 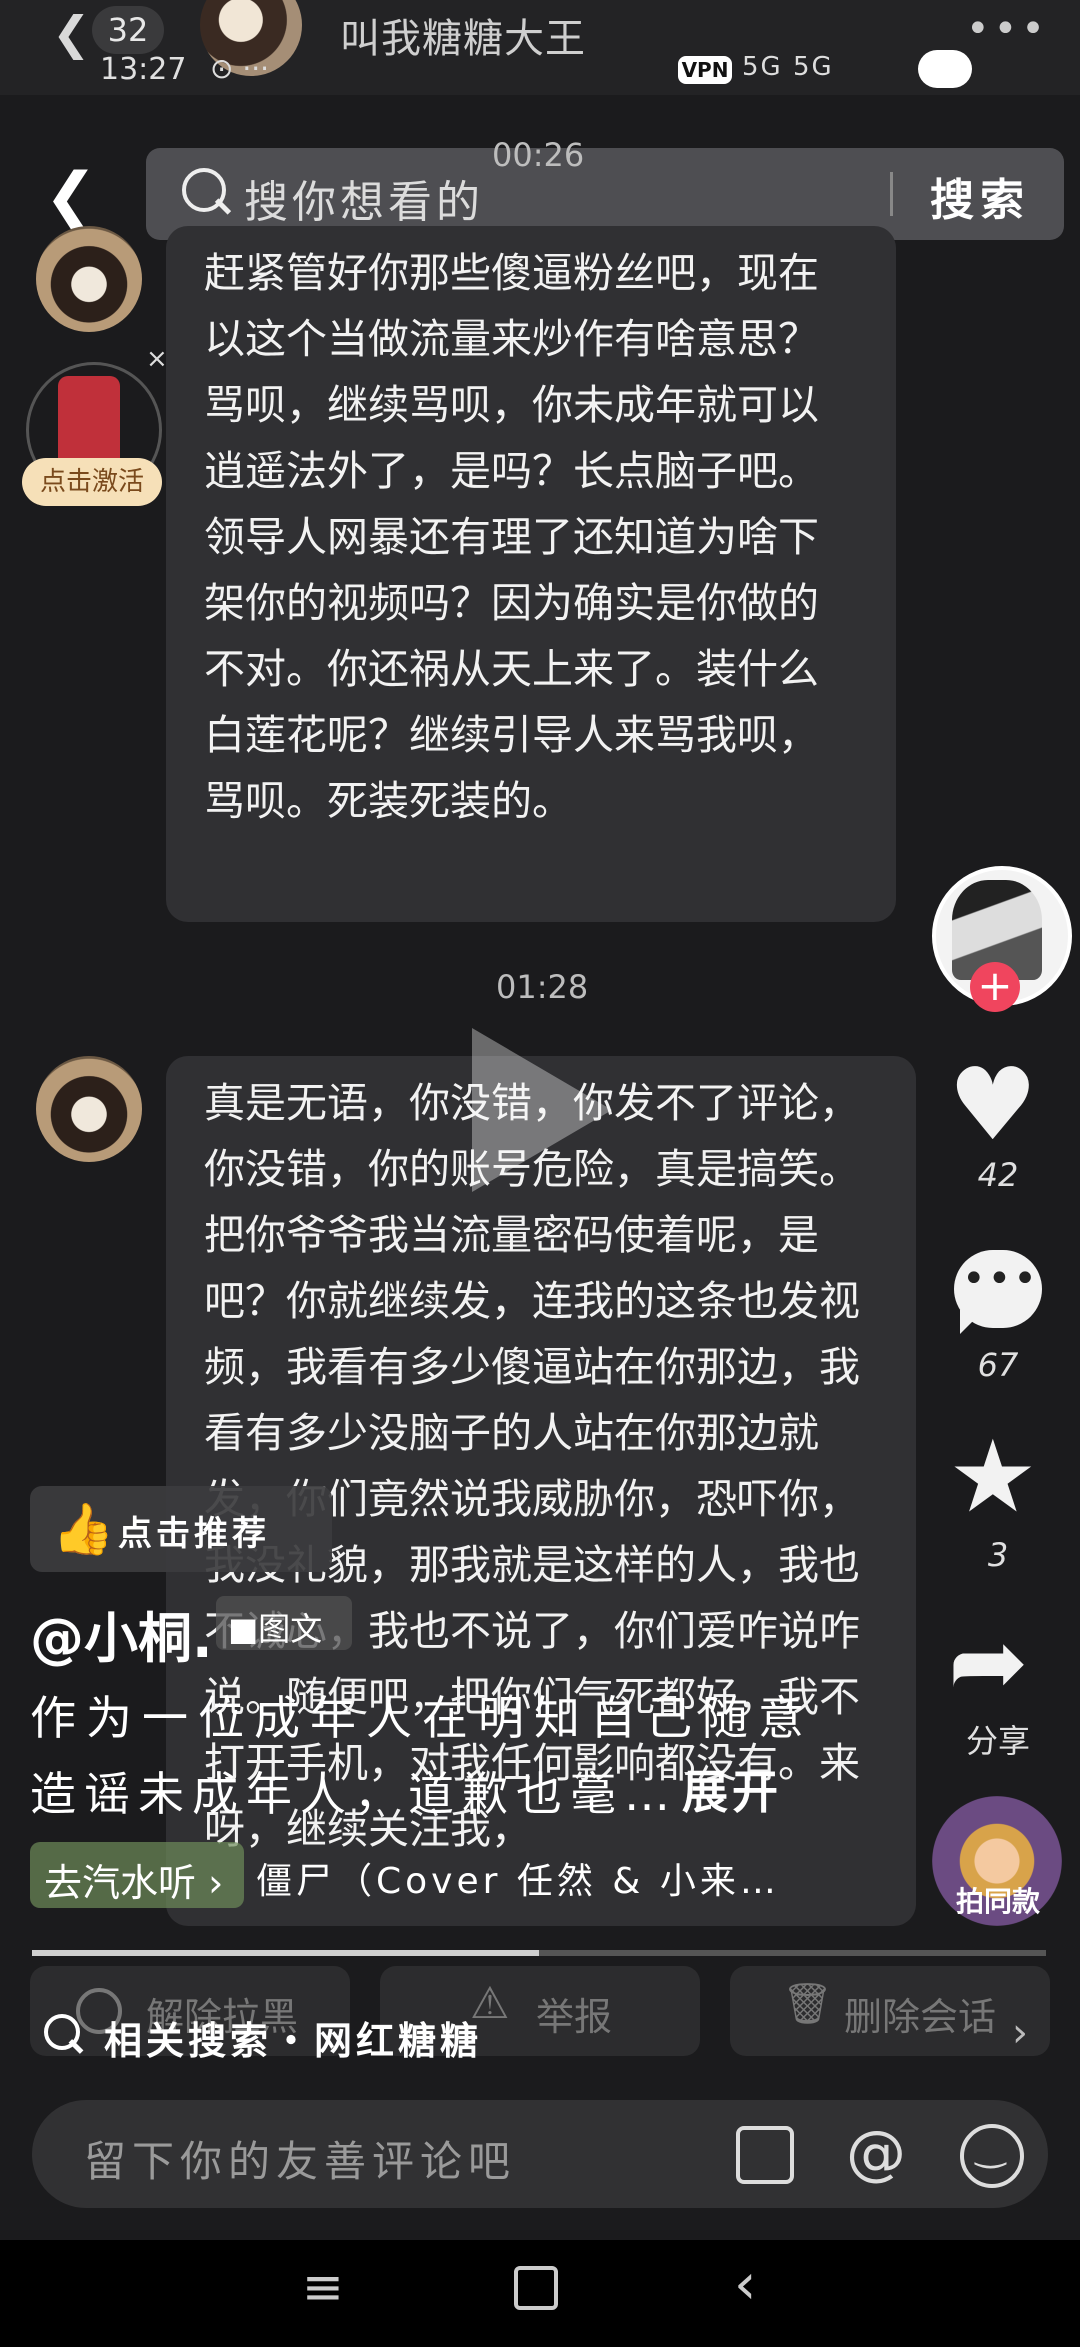 I want to click on report-label: 举报, so click(x=574, y=2017).